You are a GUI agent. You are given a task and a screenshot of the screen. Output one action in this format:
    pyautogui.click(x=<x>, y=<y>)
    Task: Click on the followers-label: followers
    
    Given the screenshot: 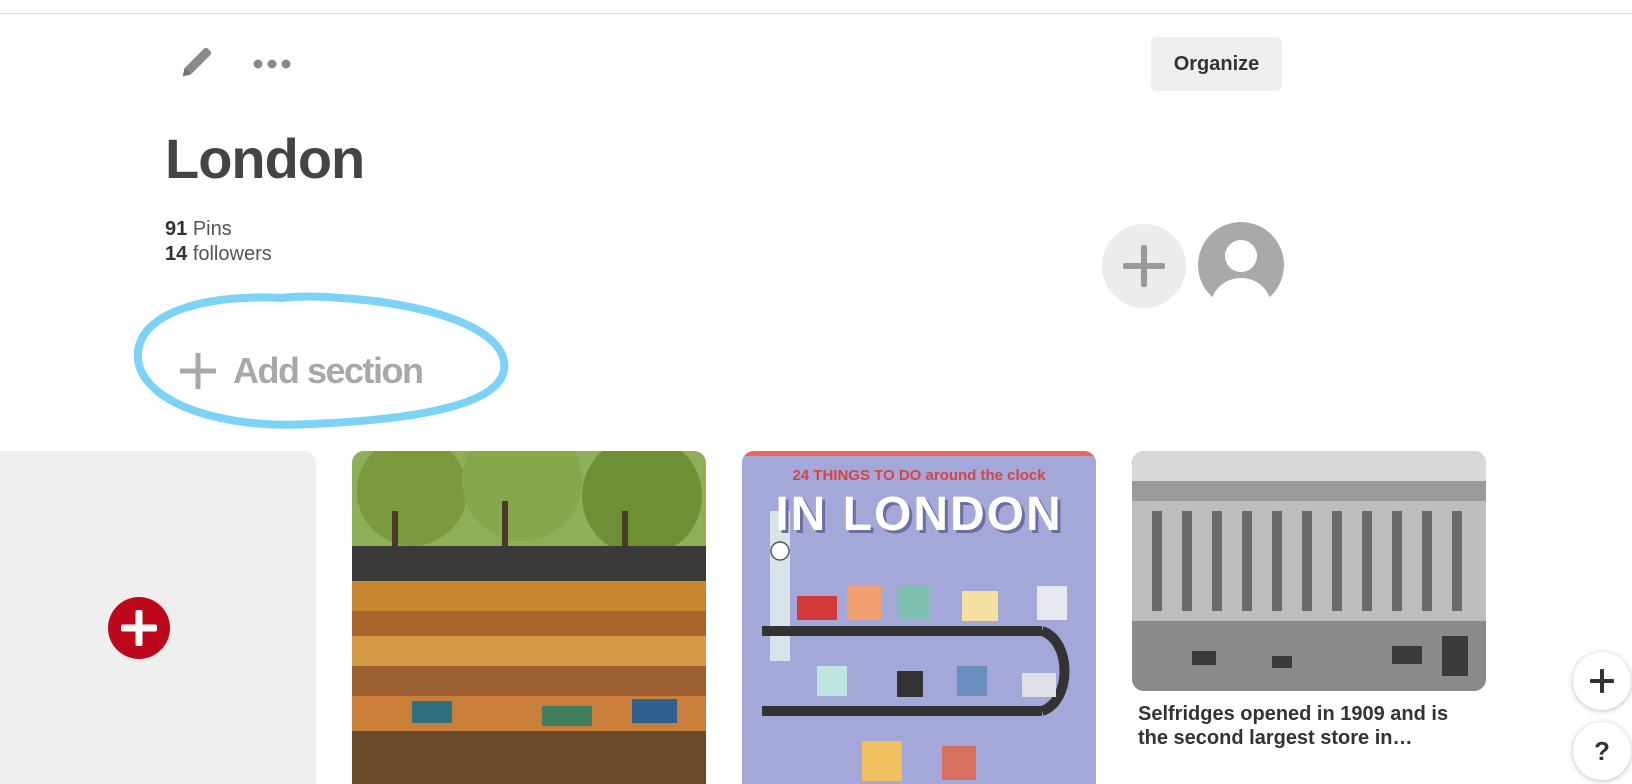 What is the action you would take?
    pyautogui.click(x=232, y=254)
    